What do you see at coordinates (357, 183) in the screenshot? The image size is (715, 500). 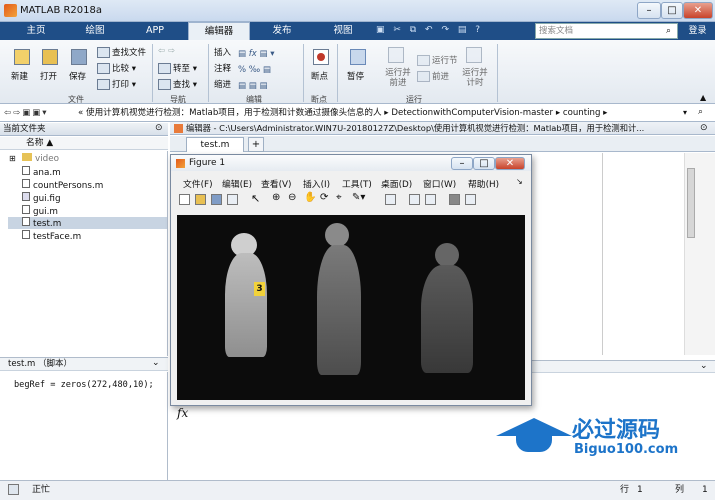 I see `figure-menu-tools: 工具(T)` at bounding box center [357, 183].